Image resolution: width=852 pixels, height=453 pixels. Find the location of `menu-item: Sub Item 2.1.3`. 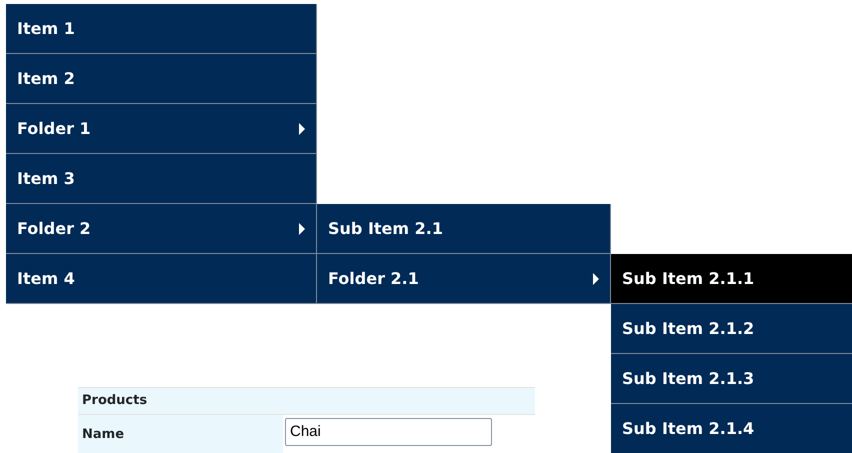

menu-item: Sub Item 2.1.3 is located at coordinates (731, 379).